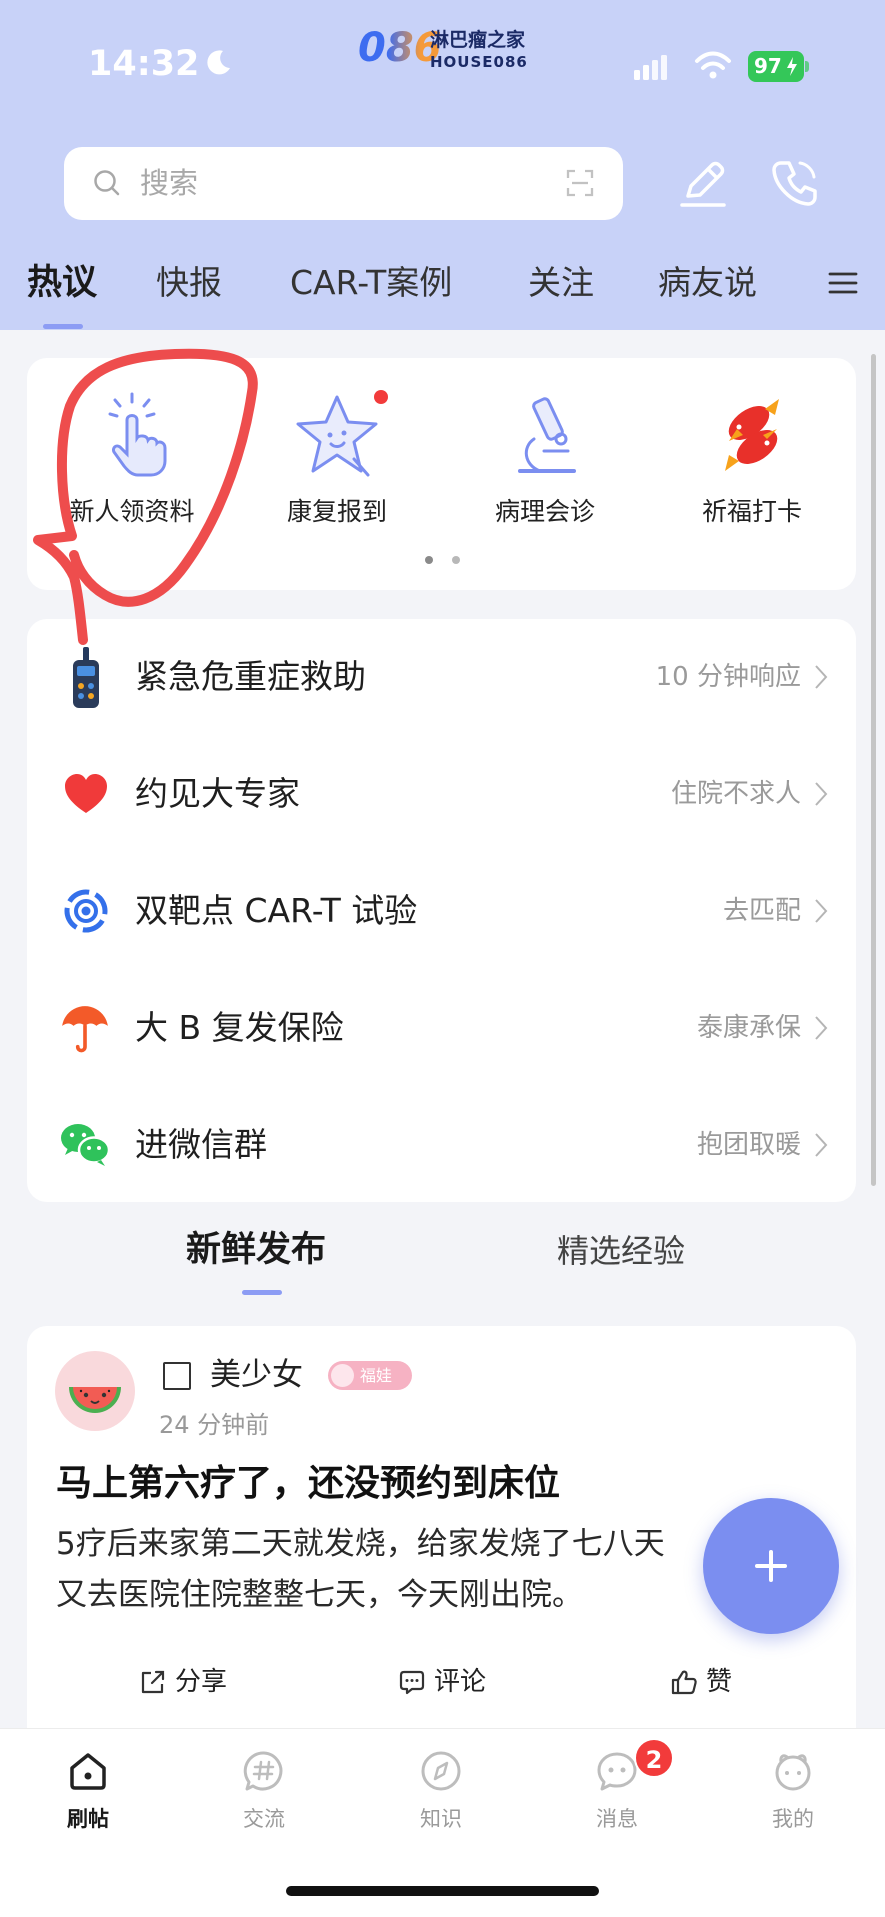 The width and height of the screenshot is (885, 1917). I want to click on unread-badge: 2, so click(654, 1758).